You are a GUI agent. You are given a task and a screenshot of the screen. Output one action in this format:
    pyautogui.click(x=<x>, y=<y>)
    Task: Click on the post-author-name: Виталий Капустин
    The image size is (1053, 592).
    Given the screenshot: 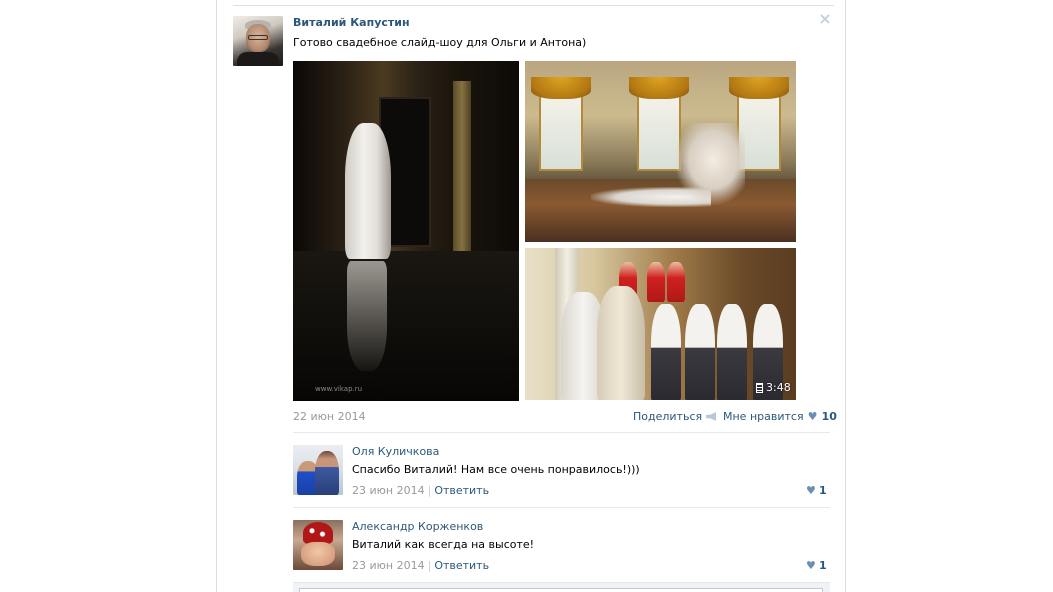 What is the action you would take?
    pyautogui.click(x=351, y=22)
    